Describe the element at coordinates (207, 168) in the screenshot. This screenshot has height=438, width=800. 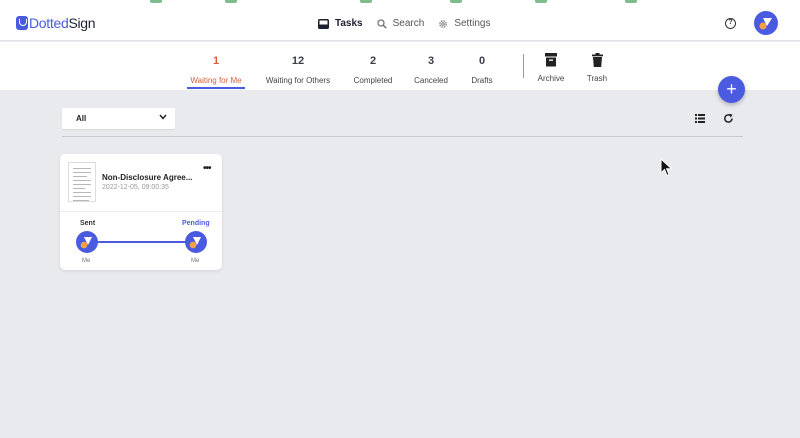
I see `more-options-button: •••` at that location.